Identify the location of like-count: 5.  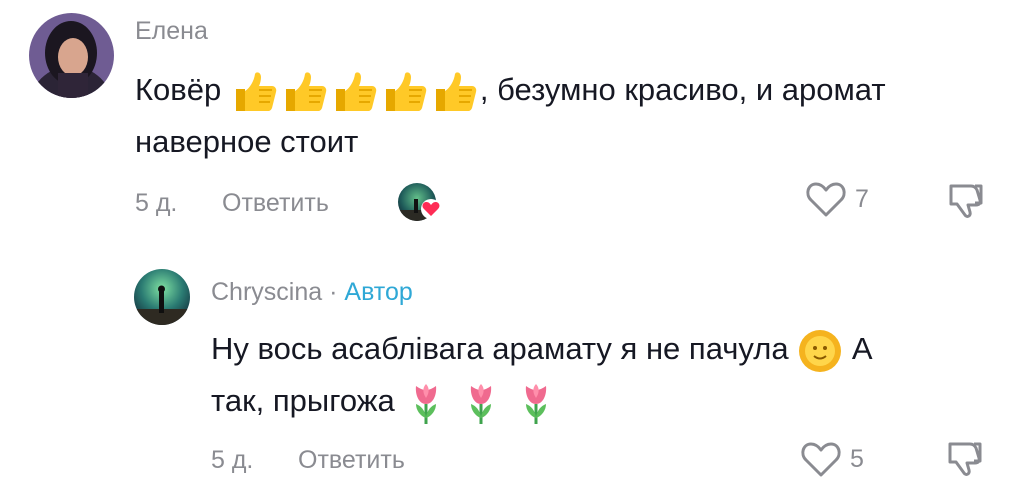
(857, 458).